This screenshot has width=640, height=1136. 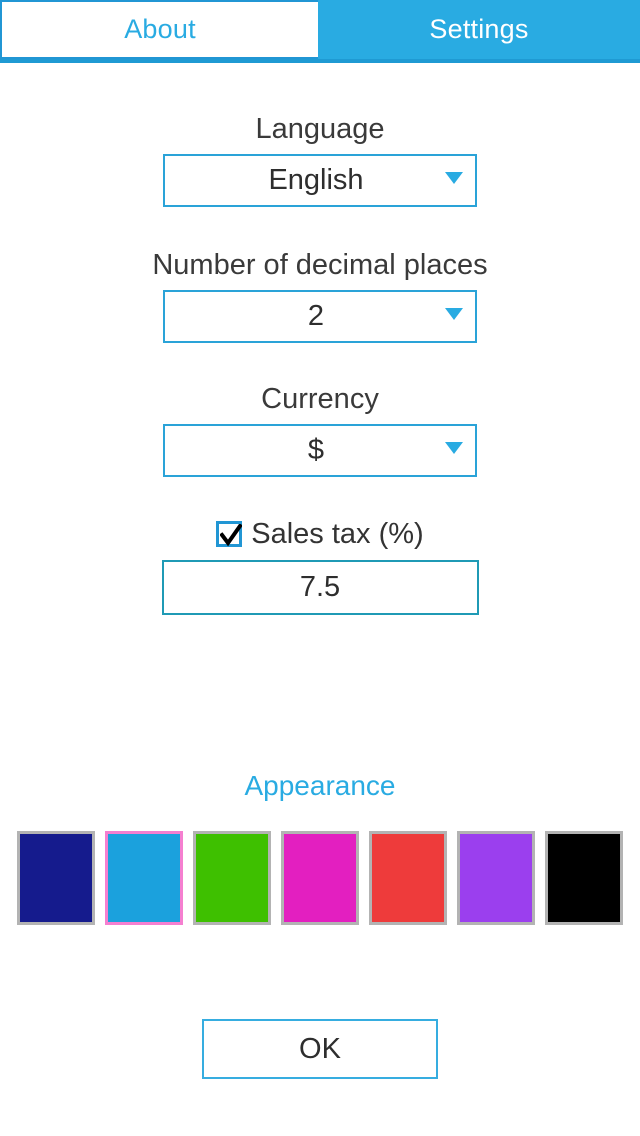 I want to click on decimal-places-row: 2, so click(x=320, y=316).